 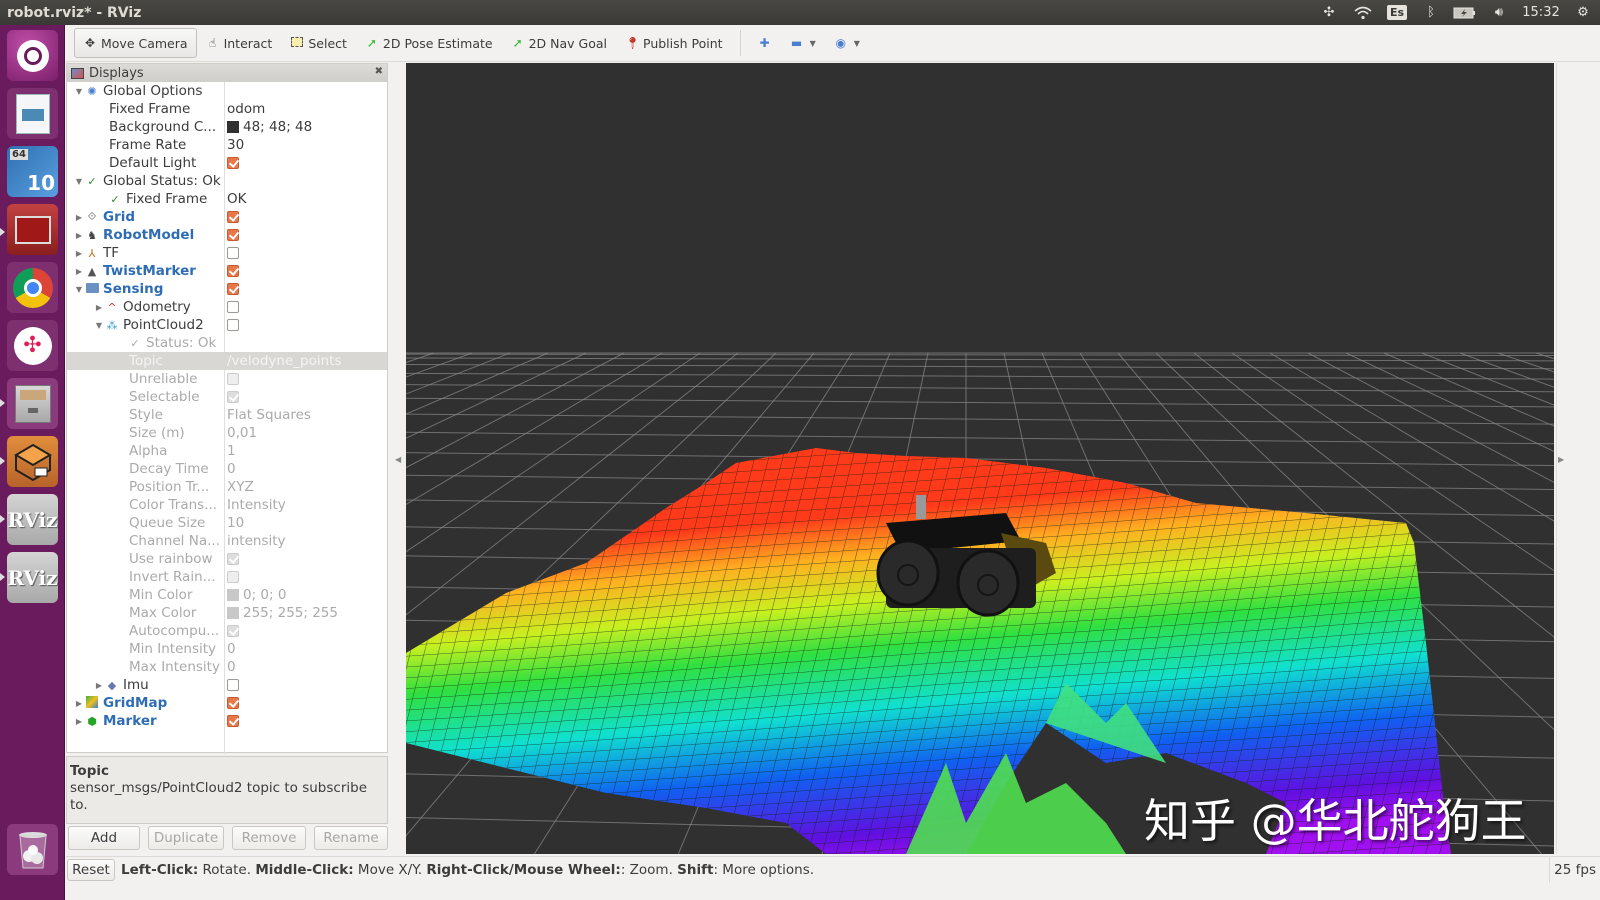 What do you see at coordinates (227, 469) in the screenshot?
I see `tree-row-decay-time: Decay Time 0` at bounding box center [227, 469].